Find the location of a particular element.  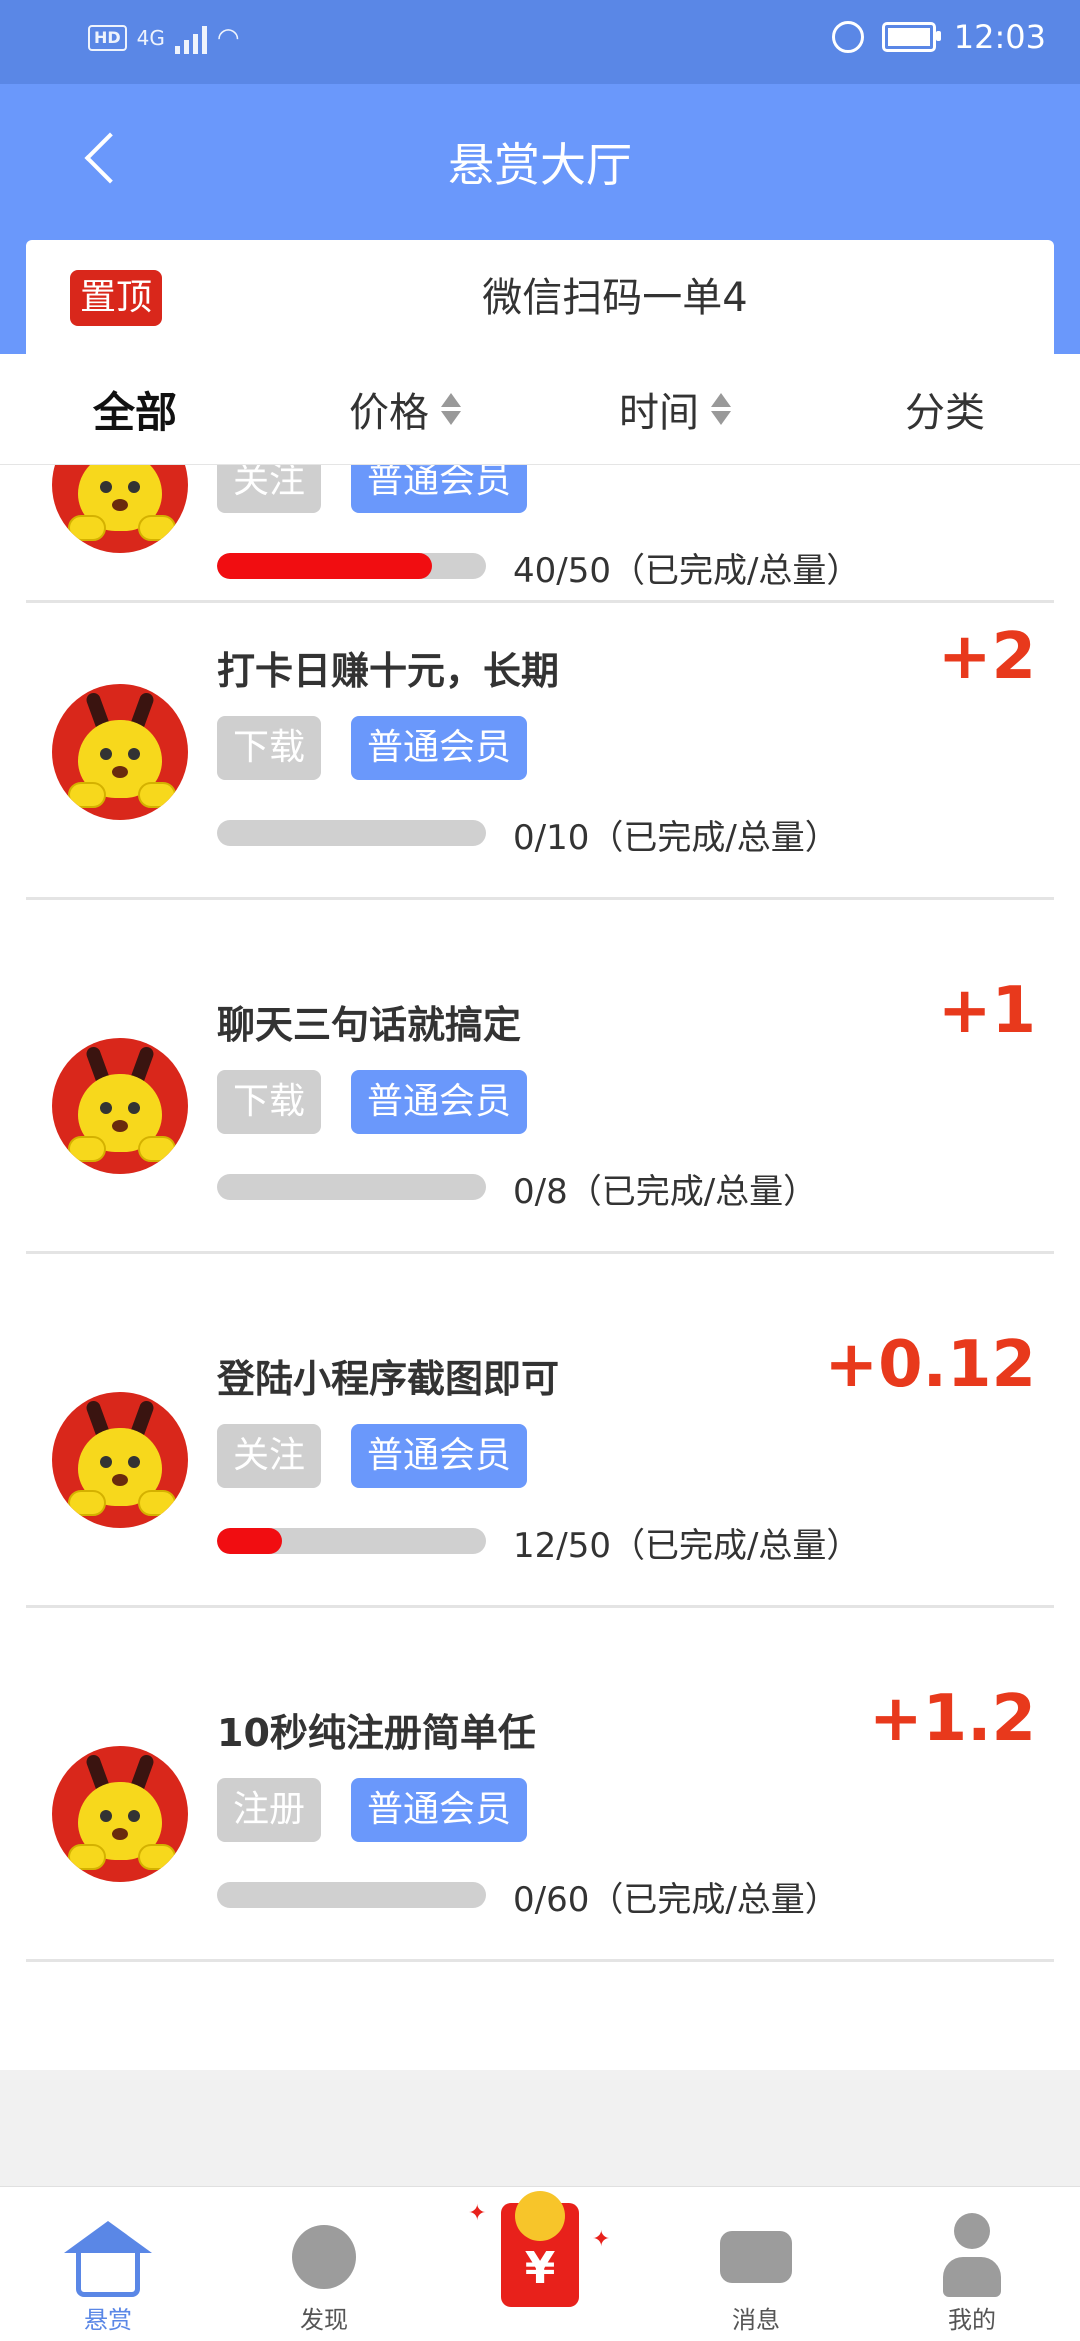

progress-text: 12/50（已完成/总量） is located at coordinates (687, 1546).